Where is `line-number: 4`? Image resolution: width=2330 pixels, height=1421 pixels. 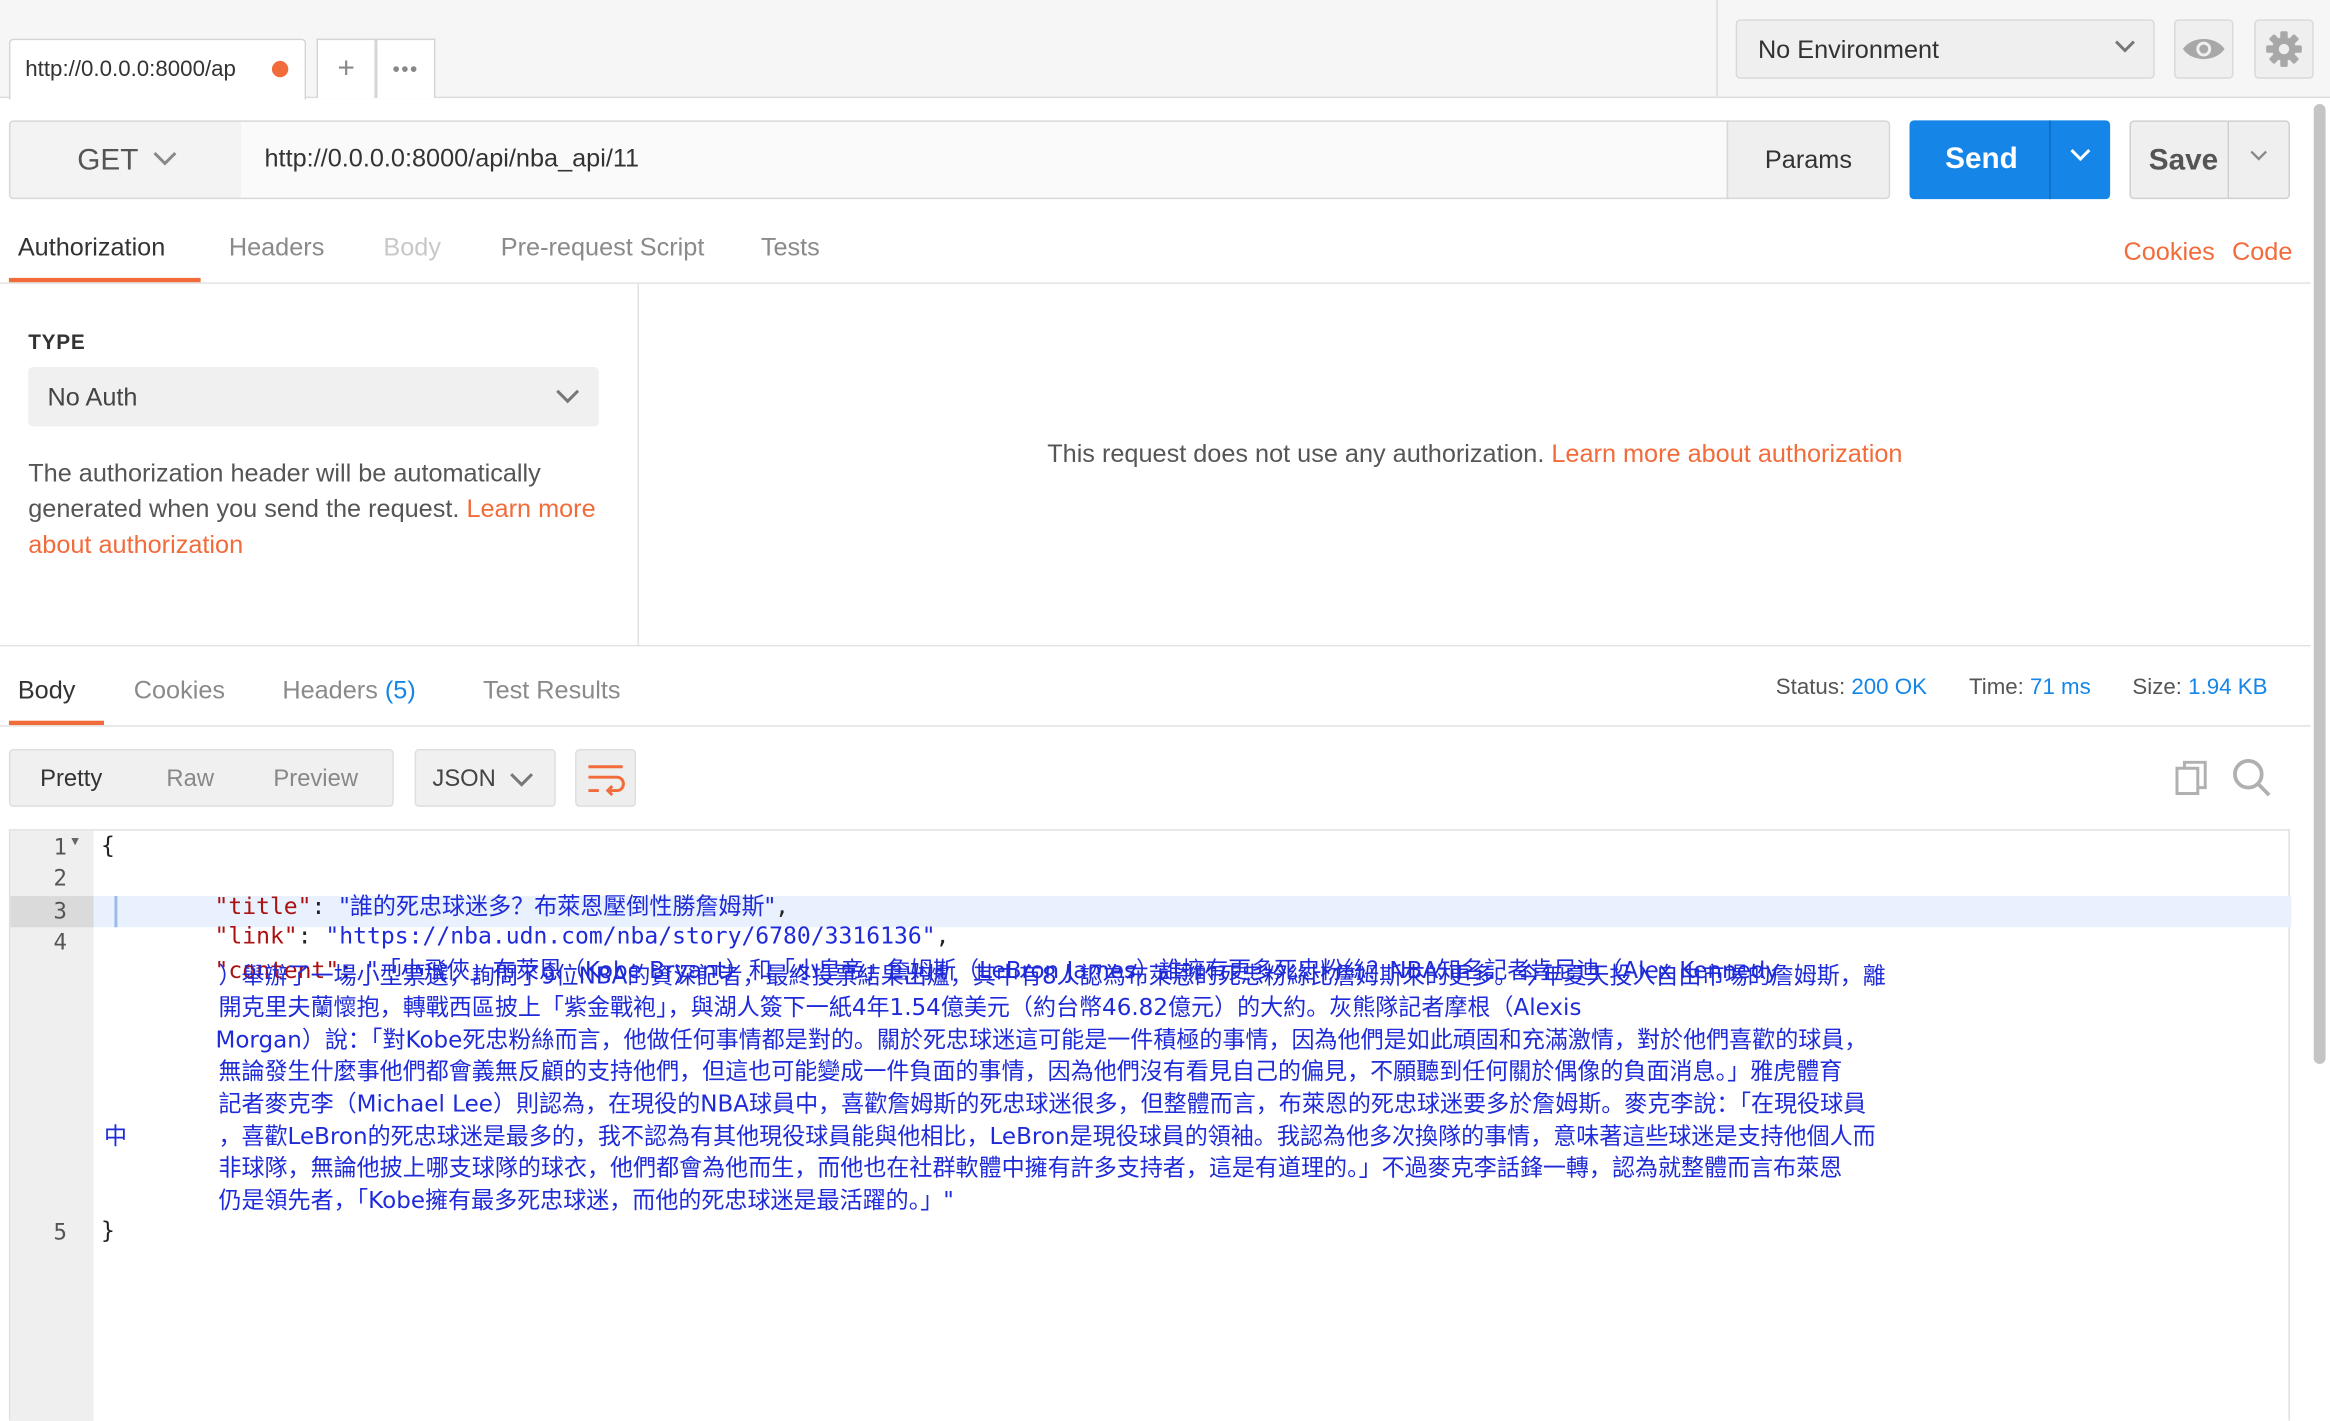
line-number: 4 is located at coordinates (60, 942).